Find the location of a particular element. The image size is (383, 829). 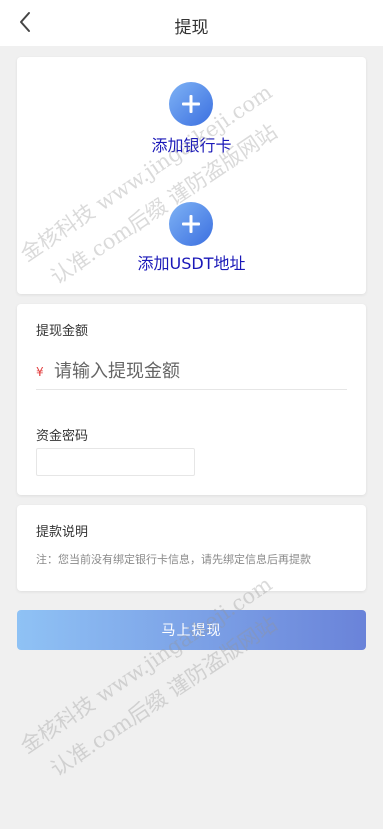

header-bar: 提现 is located at coordinates (191, 23).